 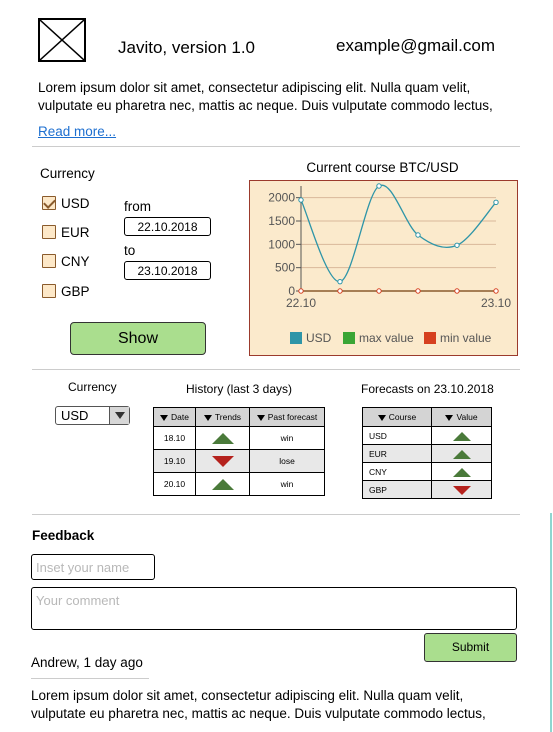 What do you see at coordinates (75, 291) in the screenshot?
I see `currency-checkbox-label: GBP` at bounding box center [75, 291].